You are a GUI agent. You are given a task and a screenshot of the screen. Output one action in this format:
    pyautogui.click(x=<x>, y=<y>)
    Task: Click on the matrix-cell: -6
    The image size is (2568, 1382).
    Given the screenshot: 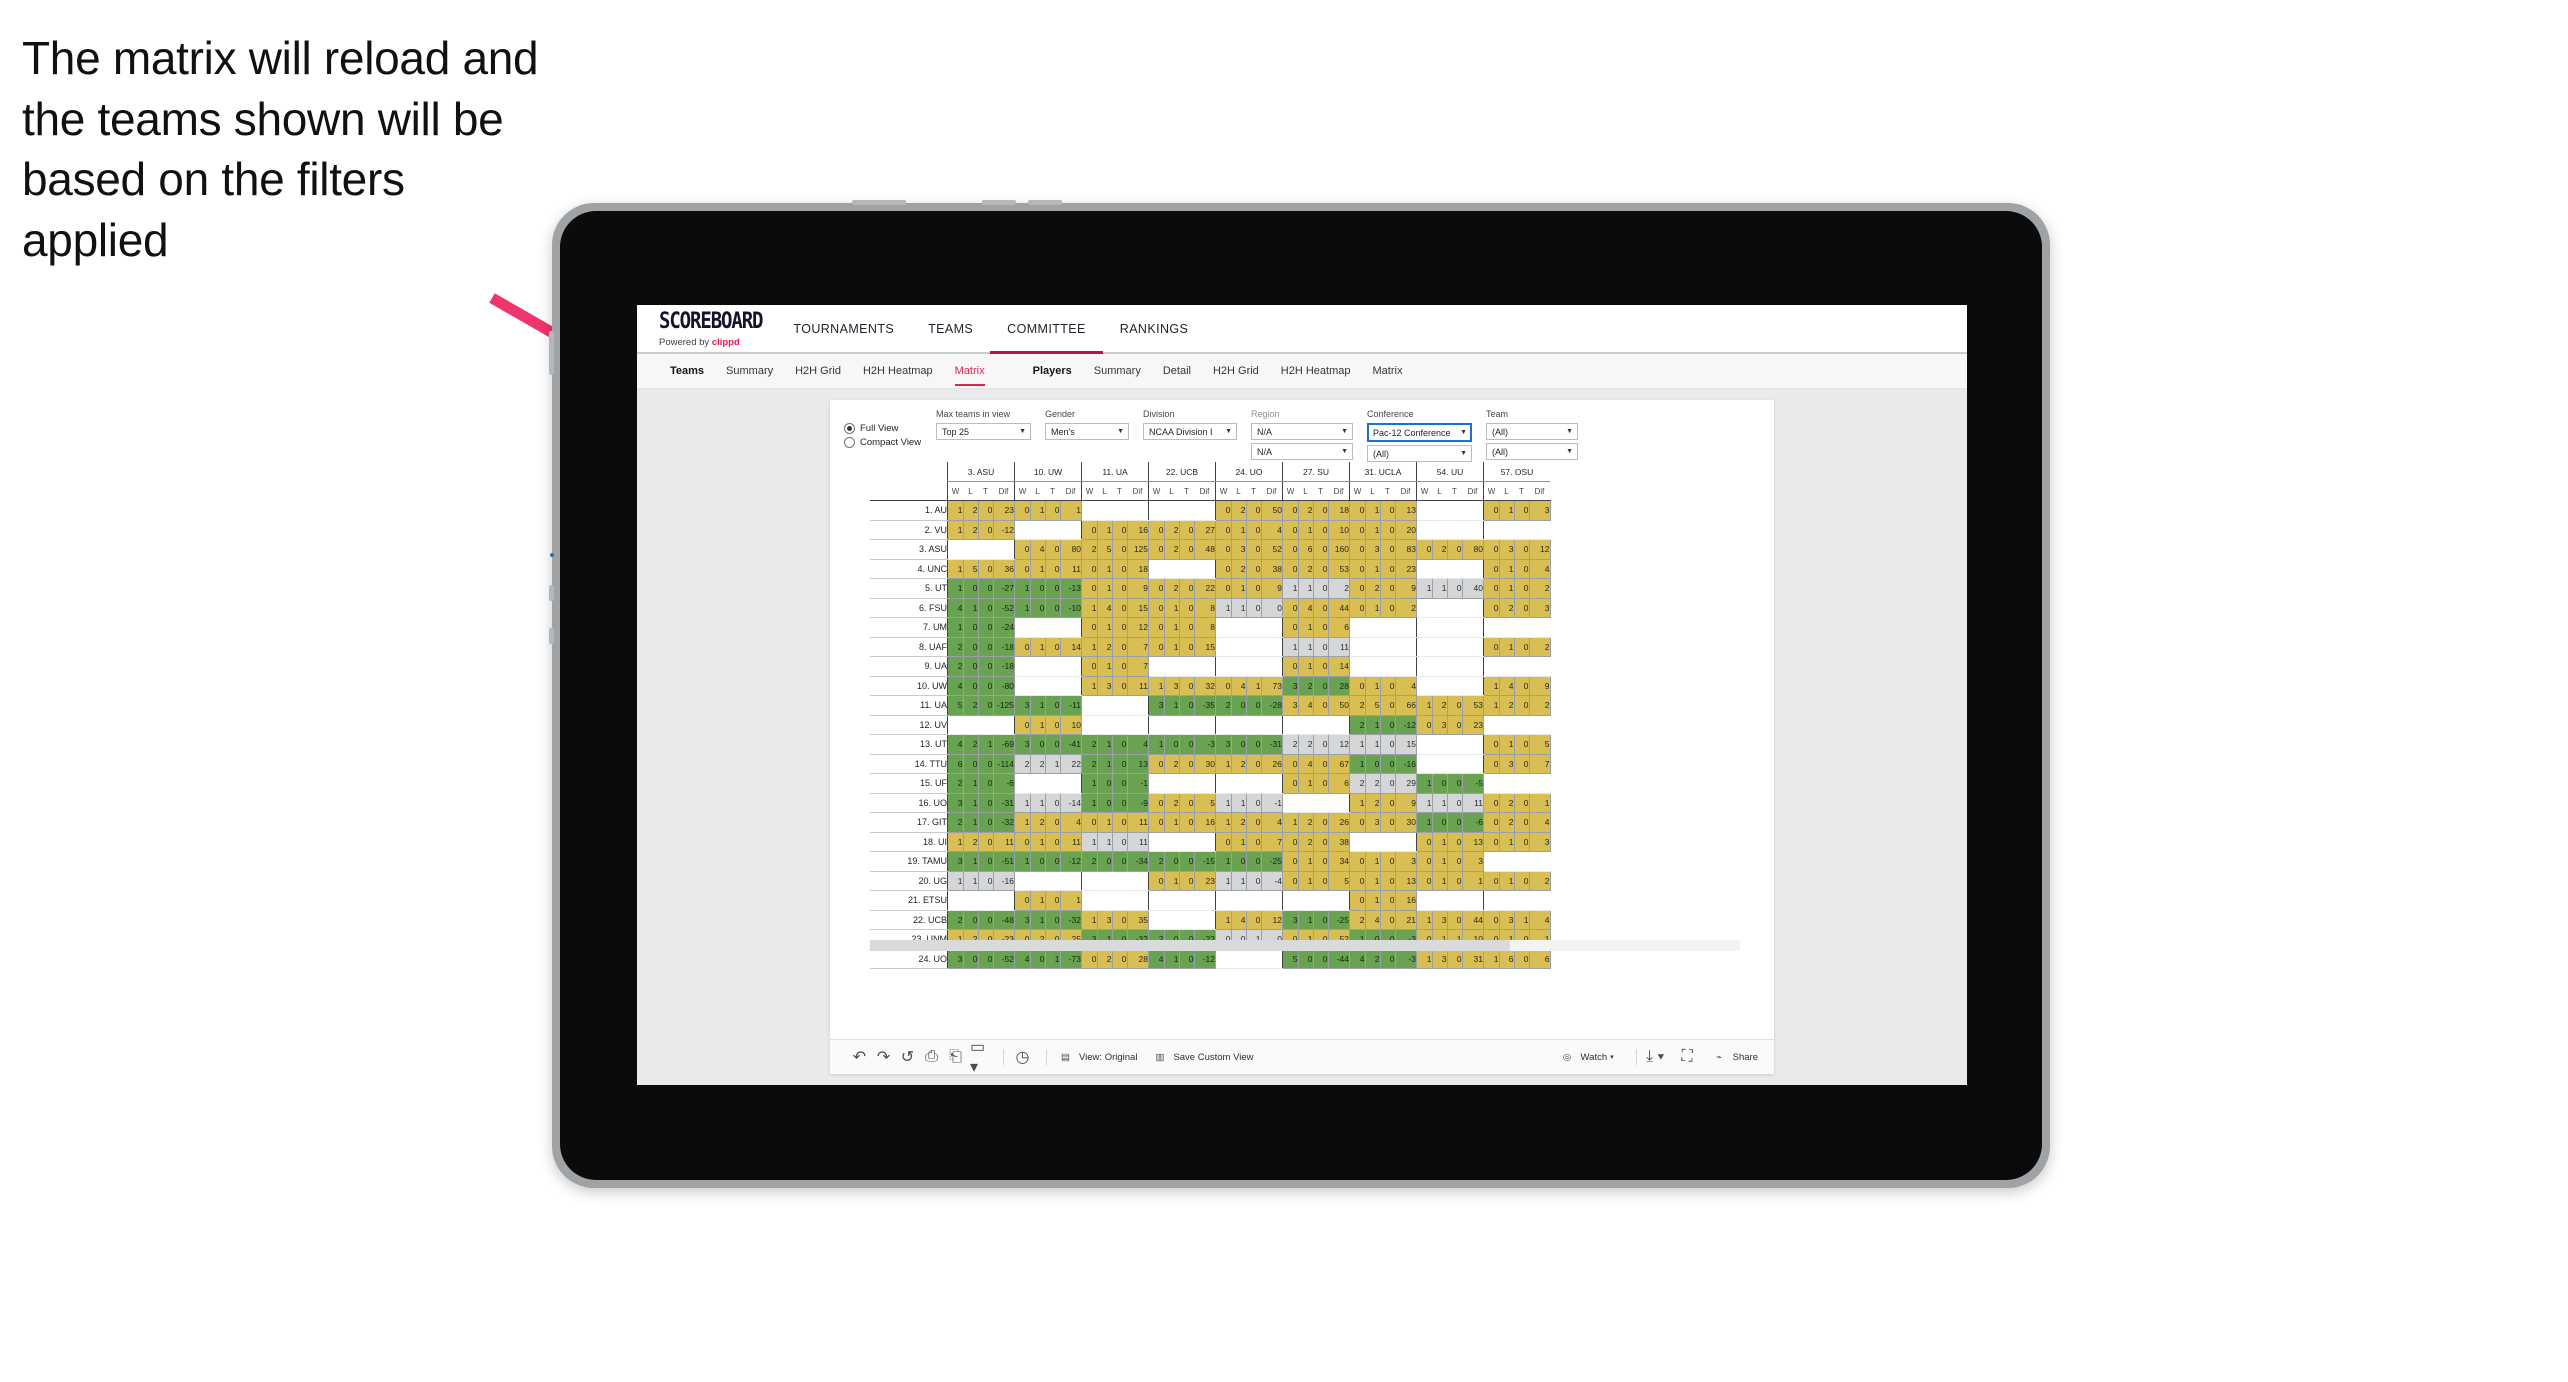 What is the action you would take?
    pyautogui.click(x=1472, y=822)
    